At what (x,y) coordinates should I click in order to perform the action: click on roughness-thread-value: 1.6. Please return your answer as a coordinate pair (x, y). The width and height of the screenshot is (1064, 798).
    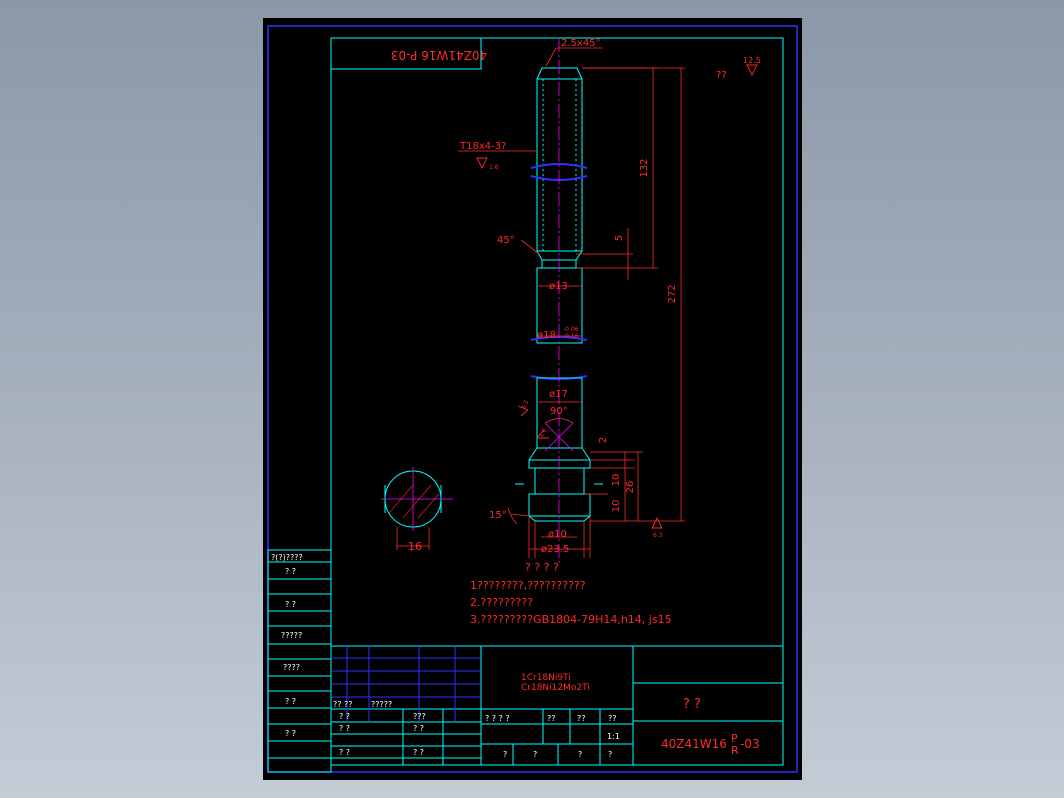
    Looking at the image, I should click on (494, 167).